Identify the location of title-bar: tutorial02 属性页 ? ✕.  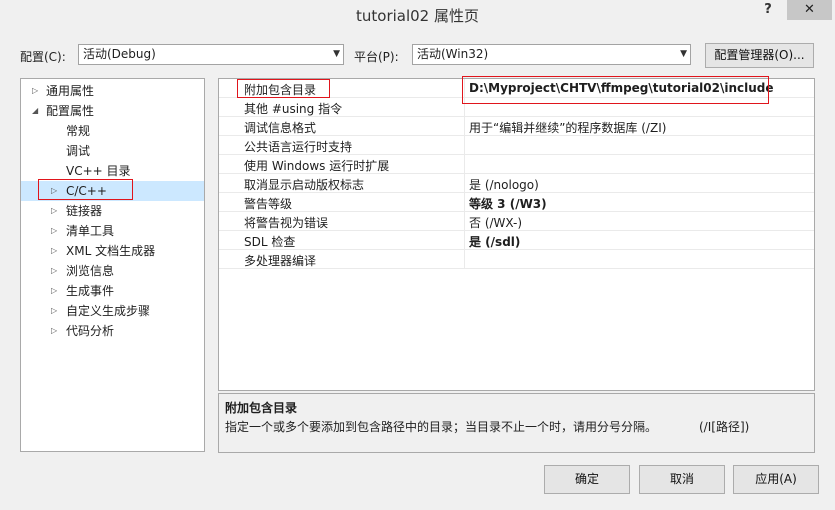
(417, 18).